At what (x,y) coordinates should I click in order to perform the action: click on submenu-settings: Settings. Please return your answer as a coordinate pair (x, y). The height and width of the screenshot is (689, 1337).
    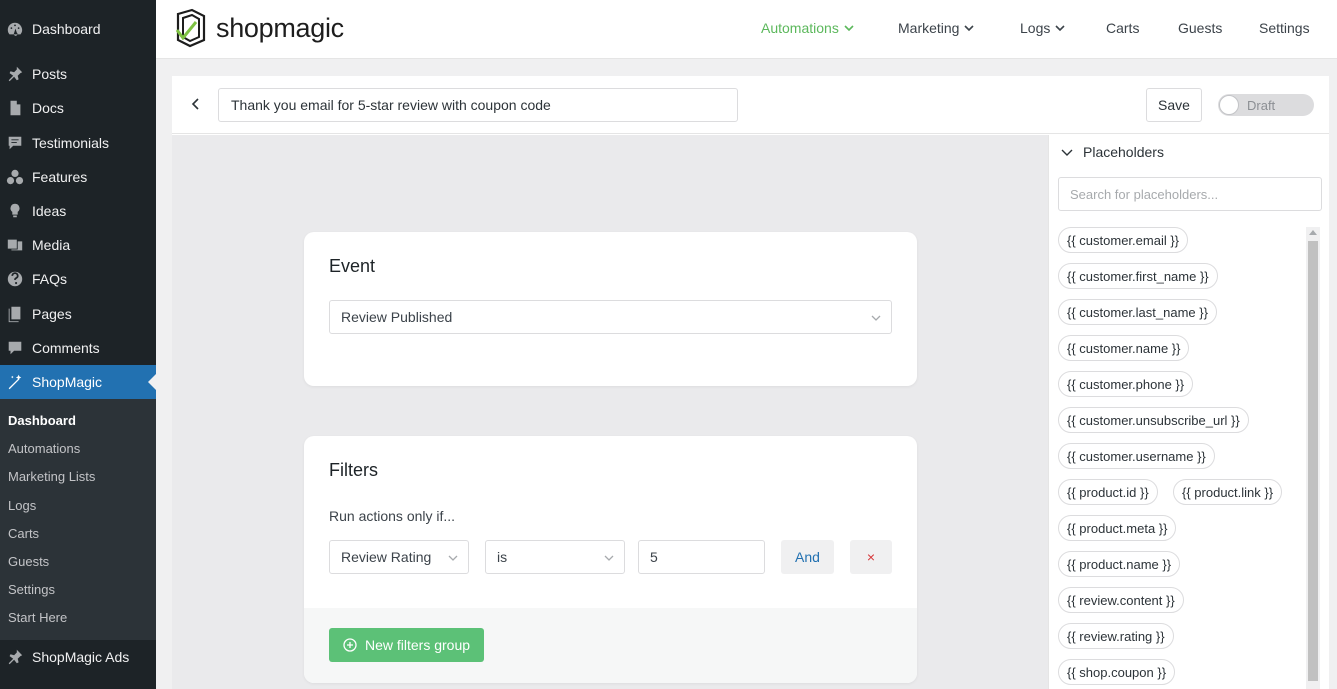
    Looking at the image, I should click on (31, 589).